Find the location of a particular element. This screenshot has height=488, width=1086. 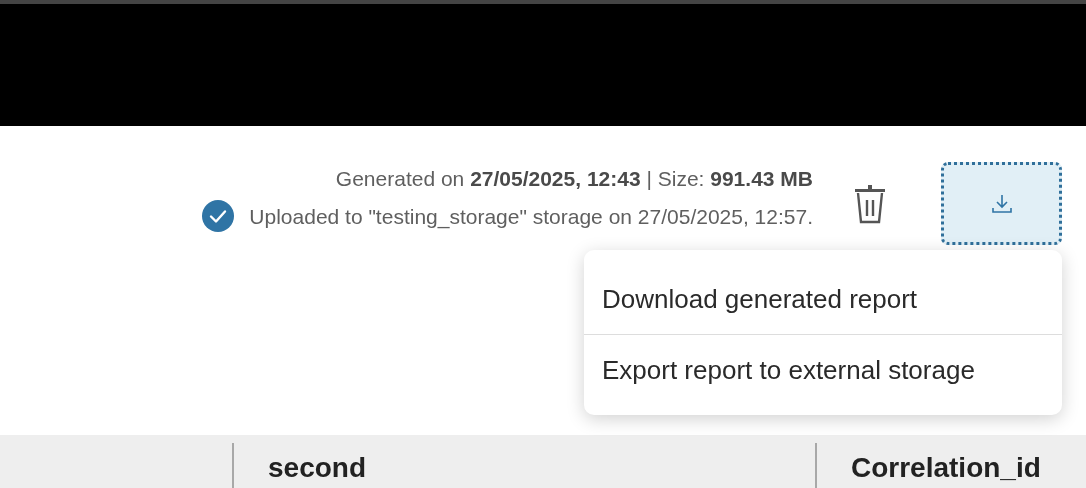

menu-item: Export report to external storage is located at coordinates (823, 370).